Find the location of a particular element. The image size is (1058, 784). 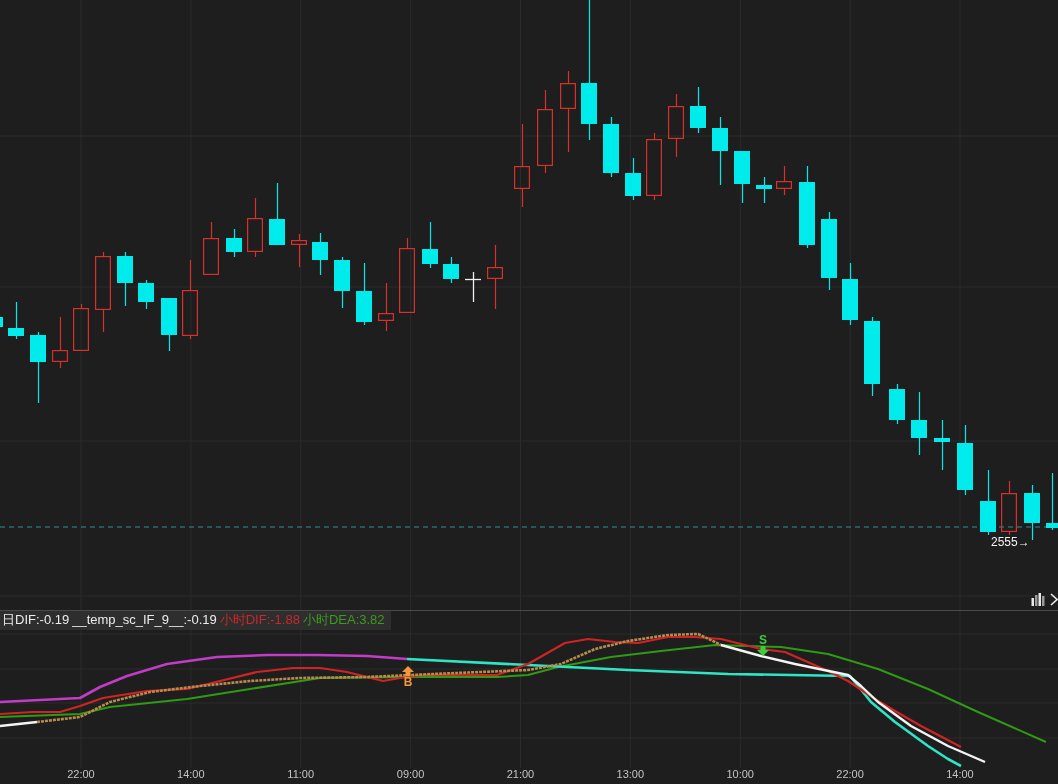

legend-reading: 小时DIF:-1.88 is located at coordinates (259, 620).